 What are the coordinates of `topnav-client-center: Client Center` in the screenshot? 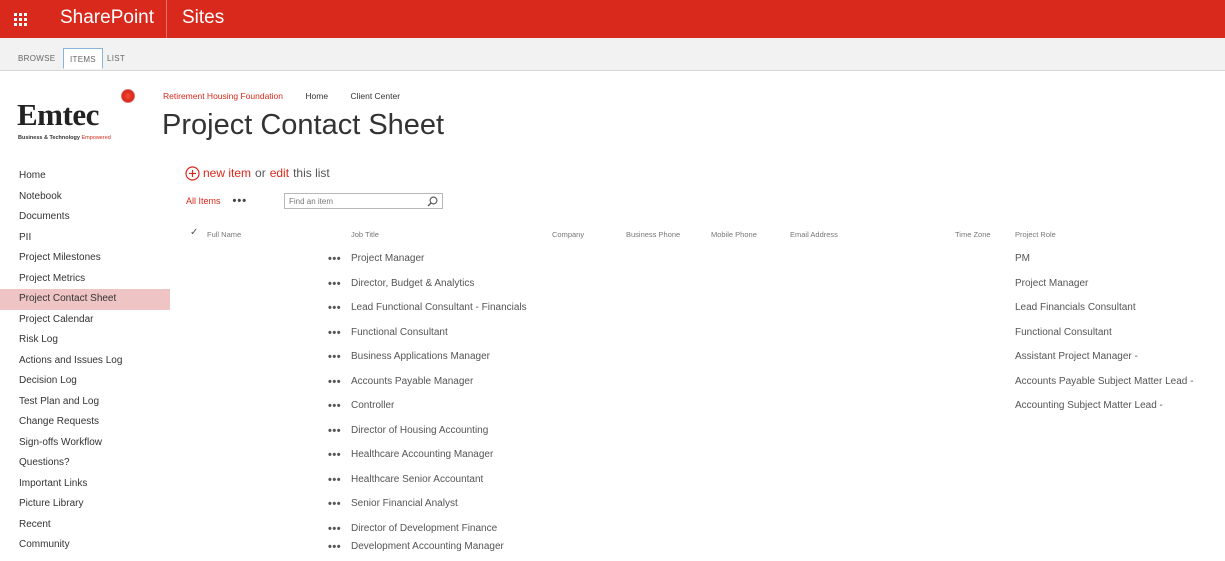 It's located at (375, 96).